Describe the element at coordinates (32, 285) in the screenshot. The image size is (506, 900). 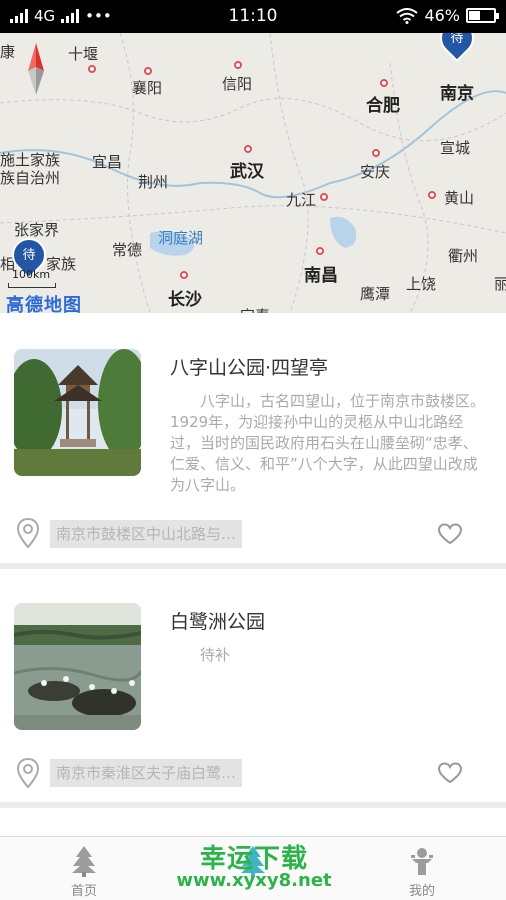
I see `map-scale-bar` at that location.